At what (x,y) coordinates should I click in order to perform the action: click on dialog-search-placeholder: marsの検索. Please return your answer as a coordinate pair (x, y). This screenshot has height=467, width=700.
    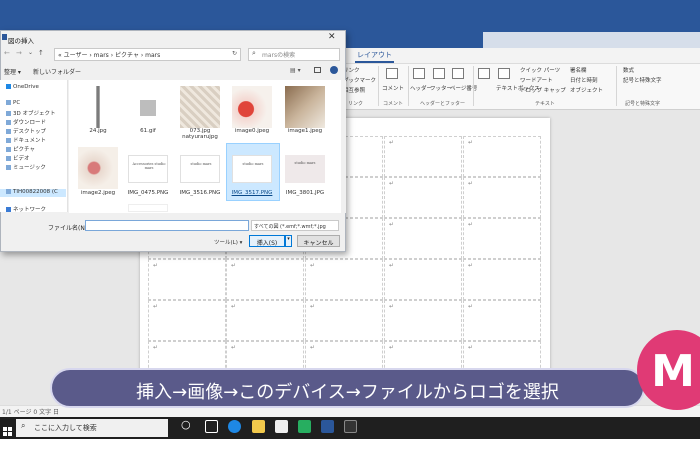
    Looking at the image, I should click on (279, 55).